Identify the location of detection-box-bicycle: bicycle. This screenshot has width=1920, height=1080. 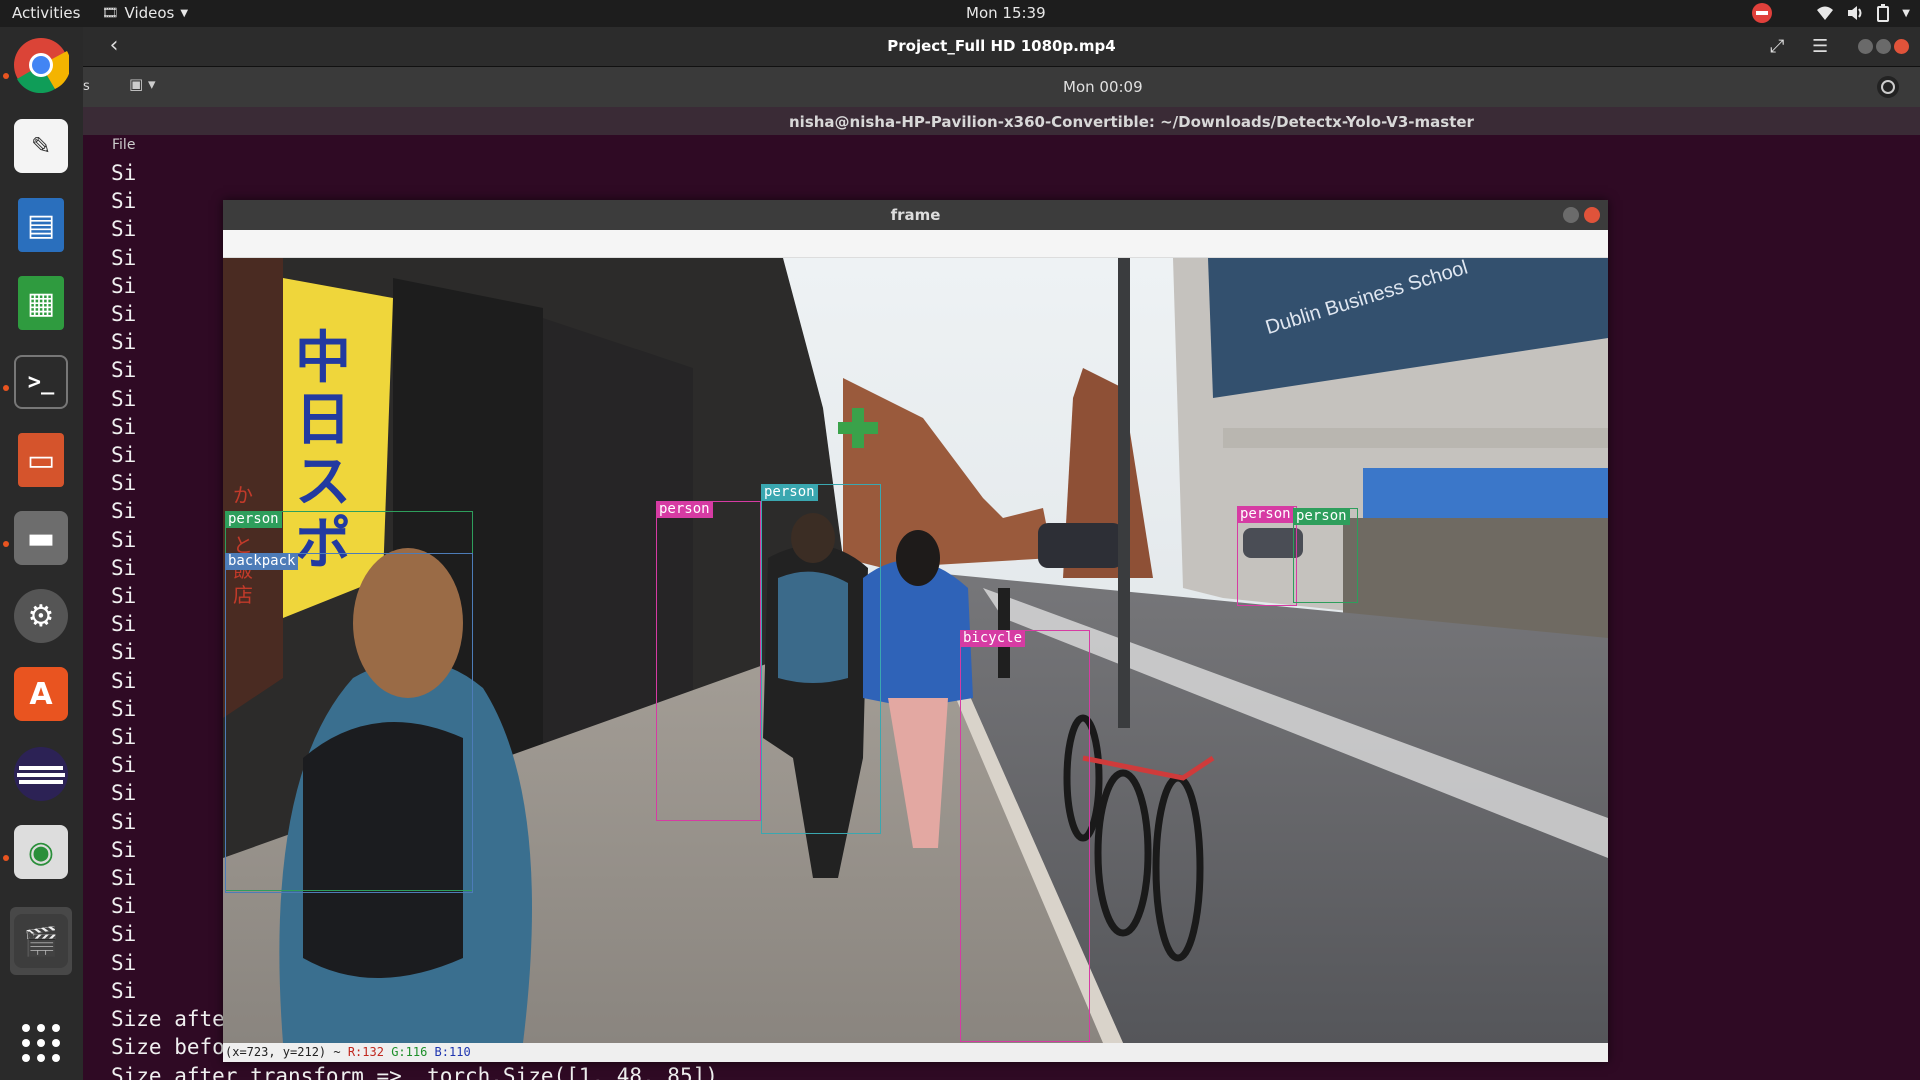
(1025, 836).